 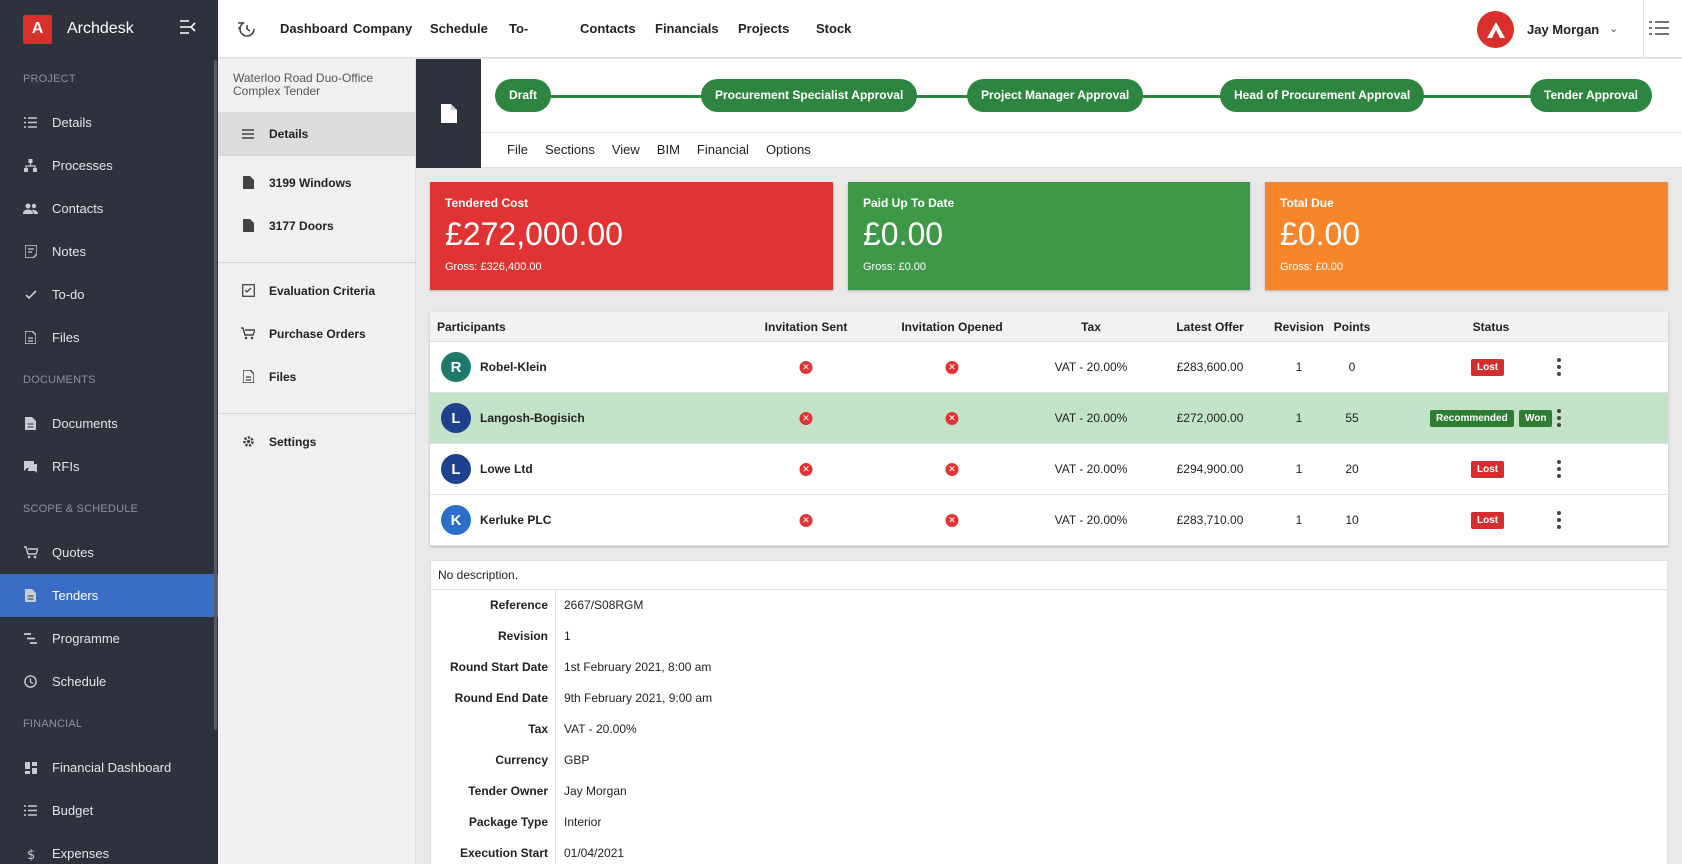 I want to click on app-logo: A, so click(x=37, y=29).